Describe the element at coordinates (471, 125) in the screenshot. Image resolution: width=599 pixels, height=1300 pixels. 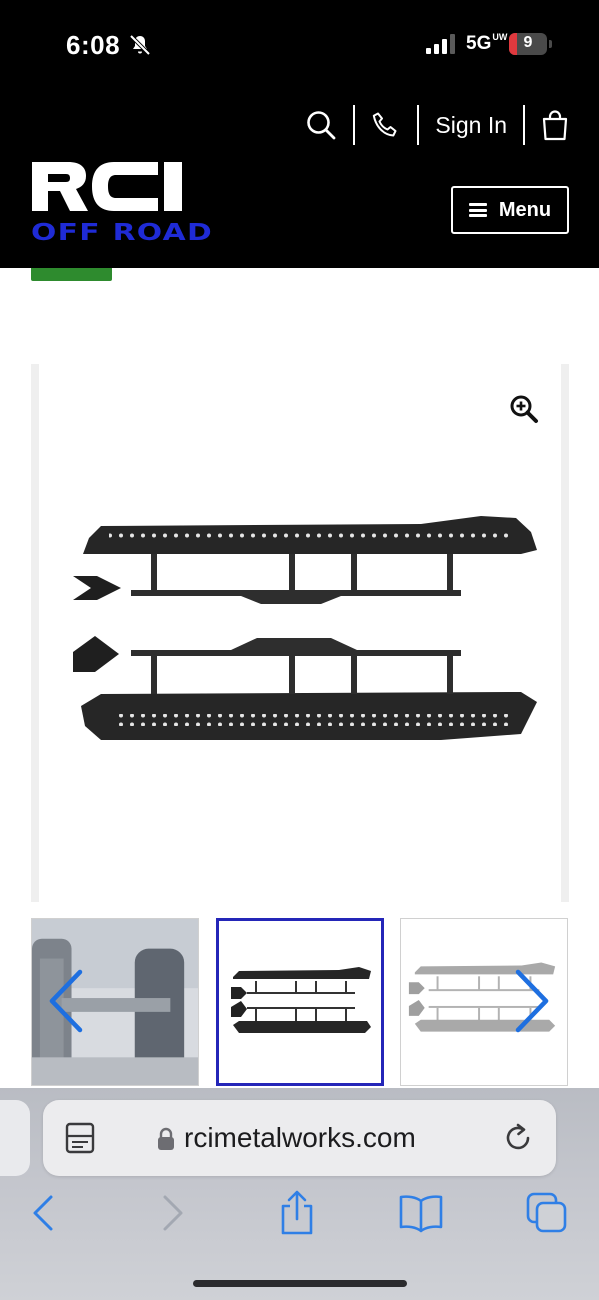
I see `sign-in-link: Sign In` at that location.